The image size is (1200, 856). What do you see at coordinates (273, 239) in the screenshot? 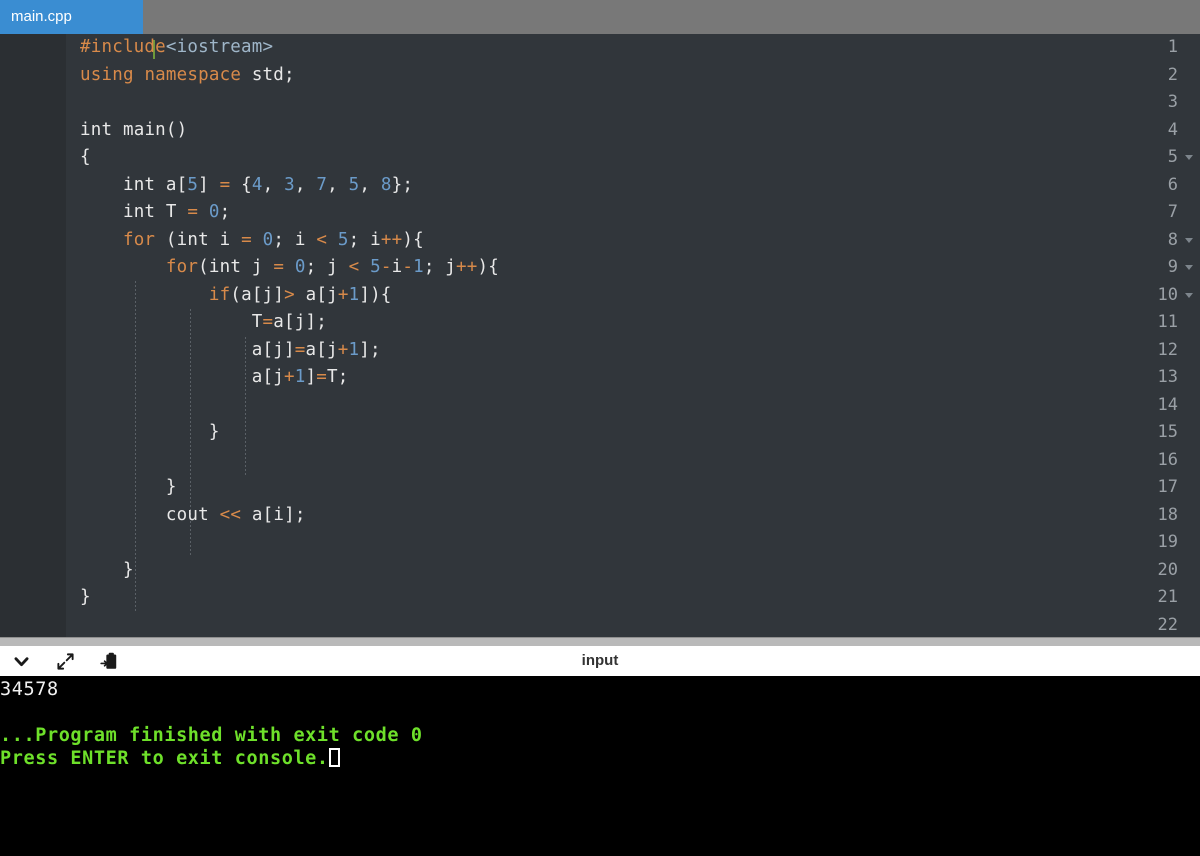
I see `code-line-text: for (int i = 0; i < 5; i++){` at bounding box center [273, 239].